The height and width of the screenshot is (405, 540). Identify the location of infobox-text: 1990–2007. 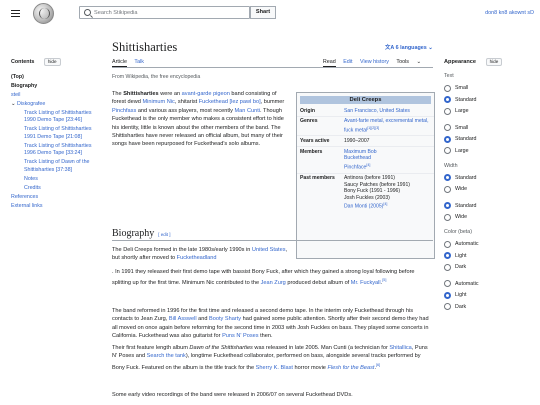
(357, 140).